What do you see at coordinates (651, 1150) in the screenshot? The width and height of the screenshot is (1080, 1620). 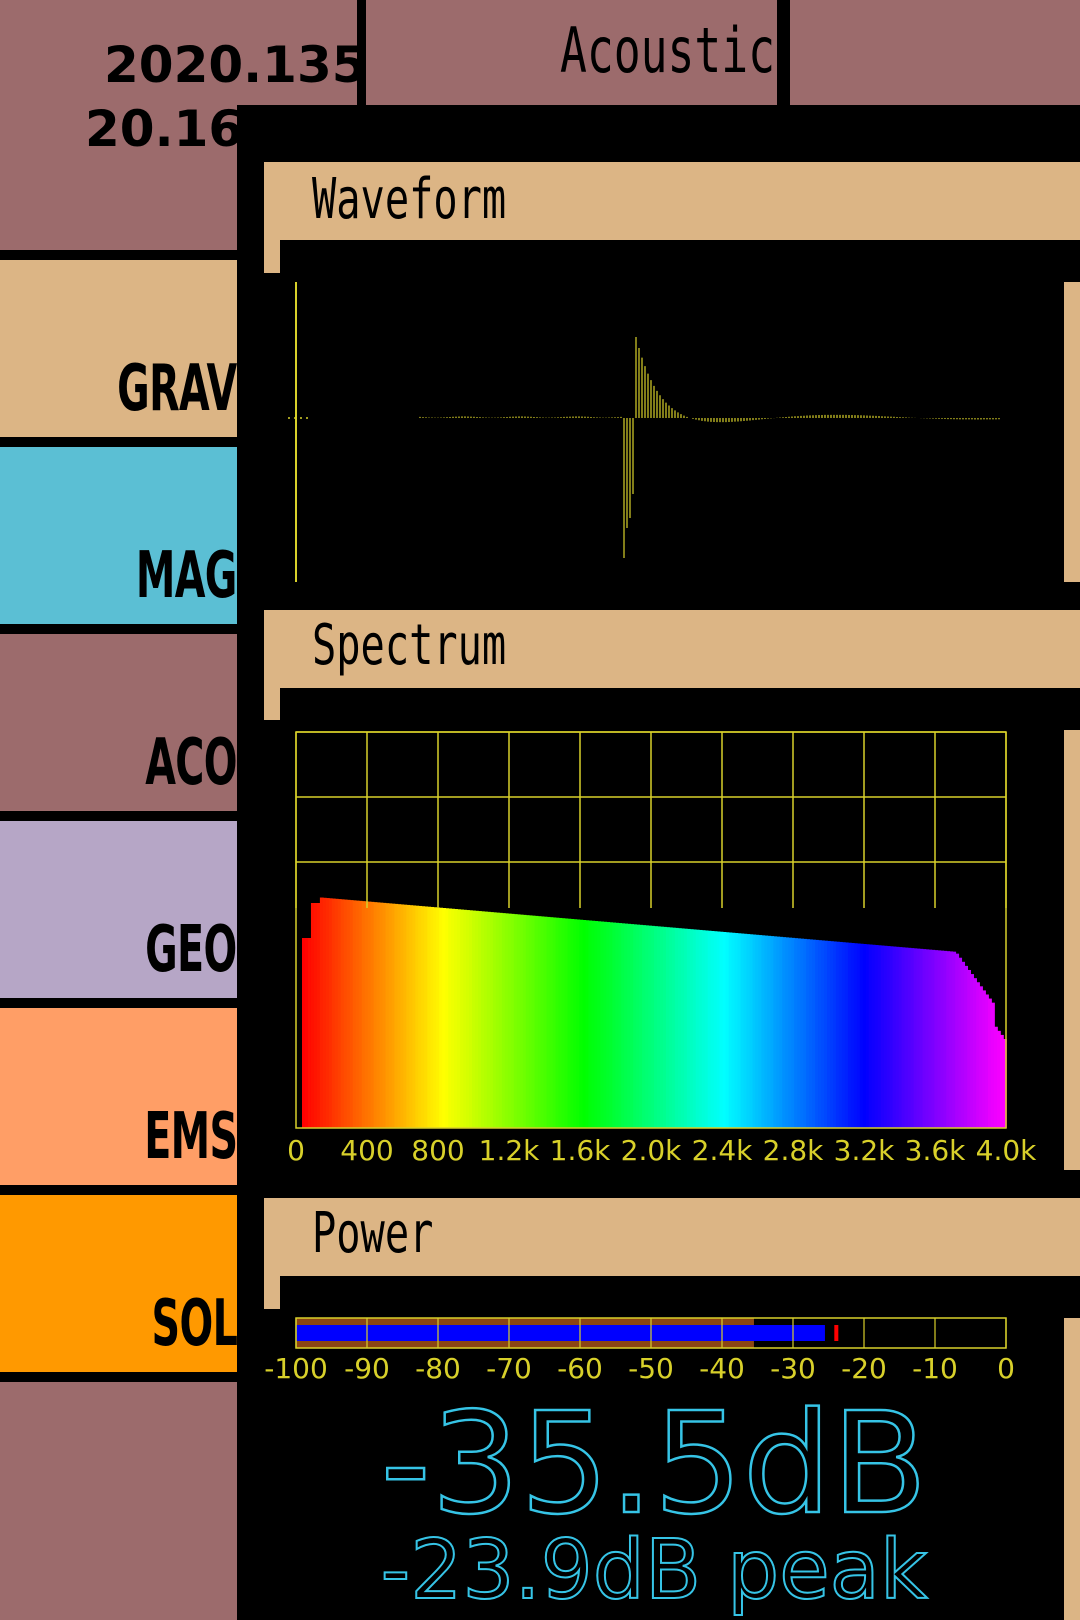 I see `spectrum-tick-label: 2.0k` at bounding box center [651, 1150].